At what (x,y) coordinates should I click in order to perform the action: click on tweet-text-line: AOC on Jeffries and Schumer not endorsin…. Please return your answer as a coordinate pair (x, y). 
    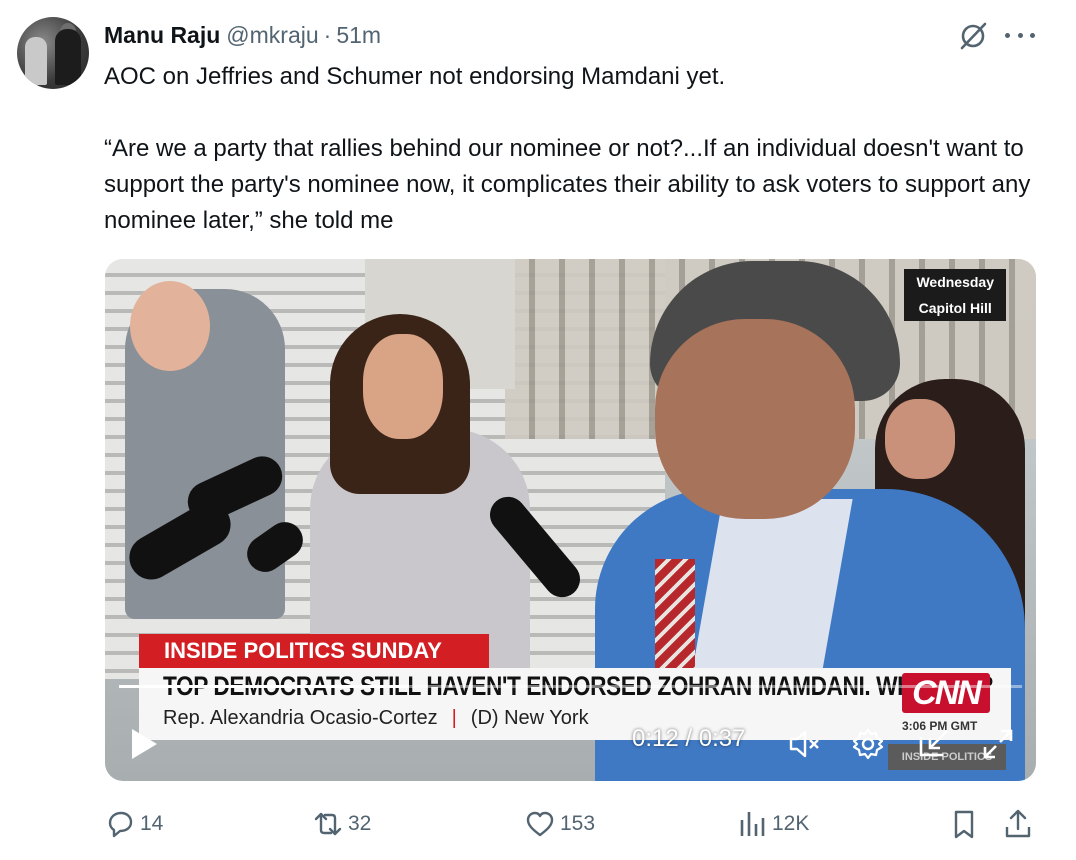
    Looking at the image, I should click on (415, 76).